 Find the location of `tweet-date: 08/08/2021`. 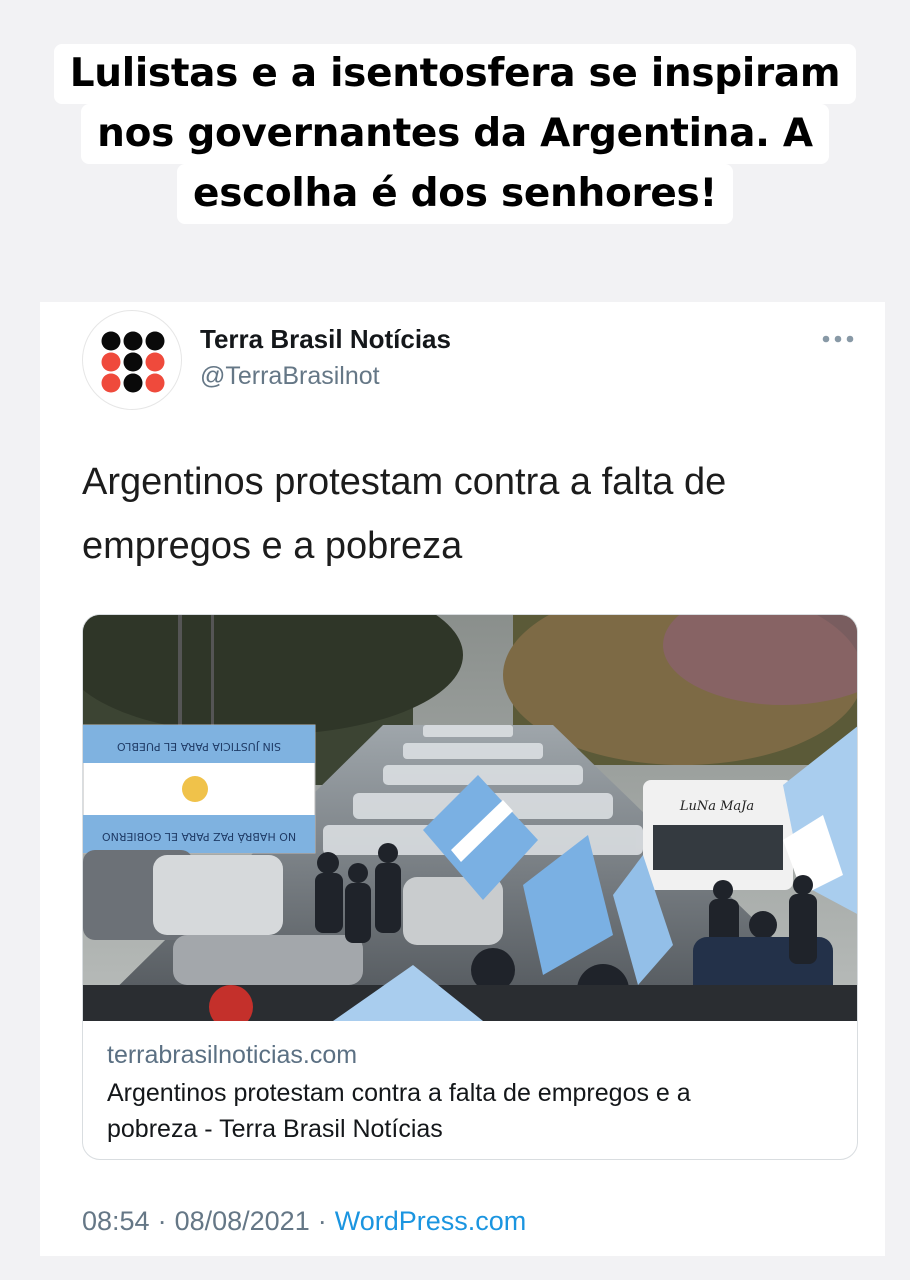

tweet-date: 08/08/2021 is located at coordinates (242, 1221).